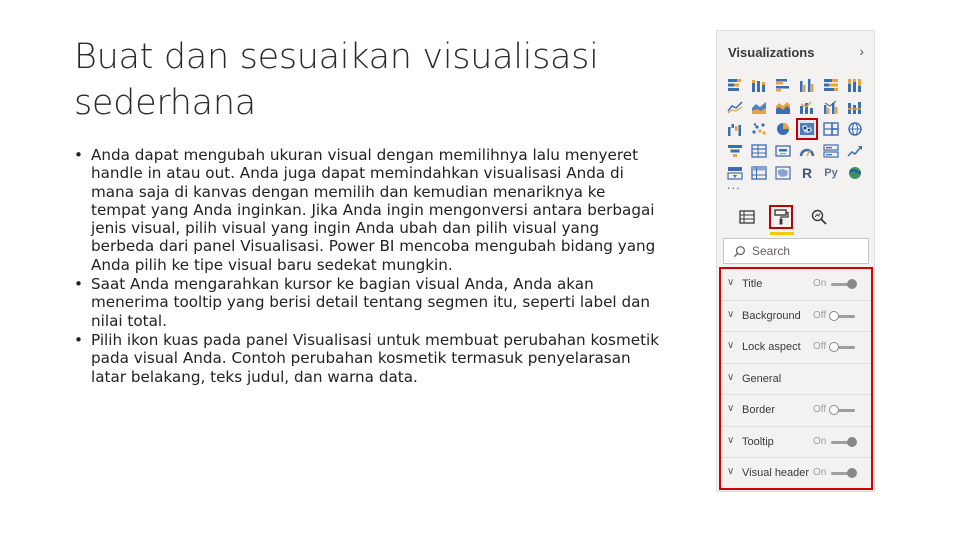 This screenshot has height=540, width=960. Describe the element at coordinates (771, 315) in the screenshot. I see `format-row-label: Background` at that location.